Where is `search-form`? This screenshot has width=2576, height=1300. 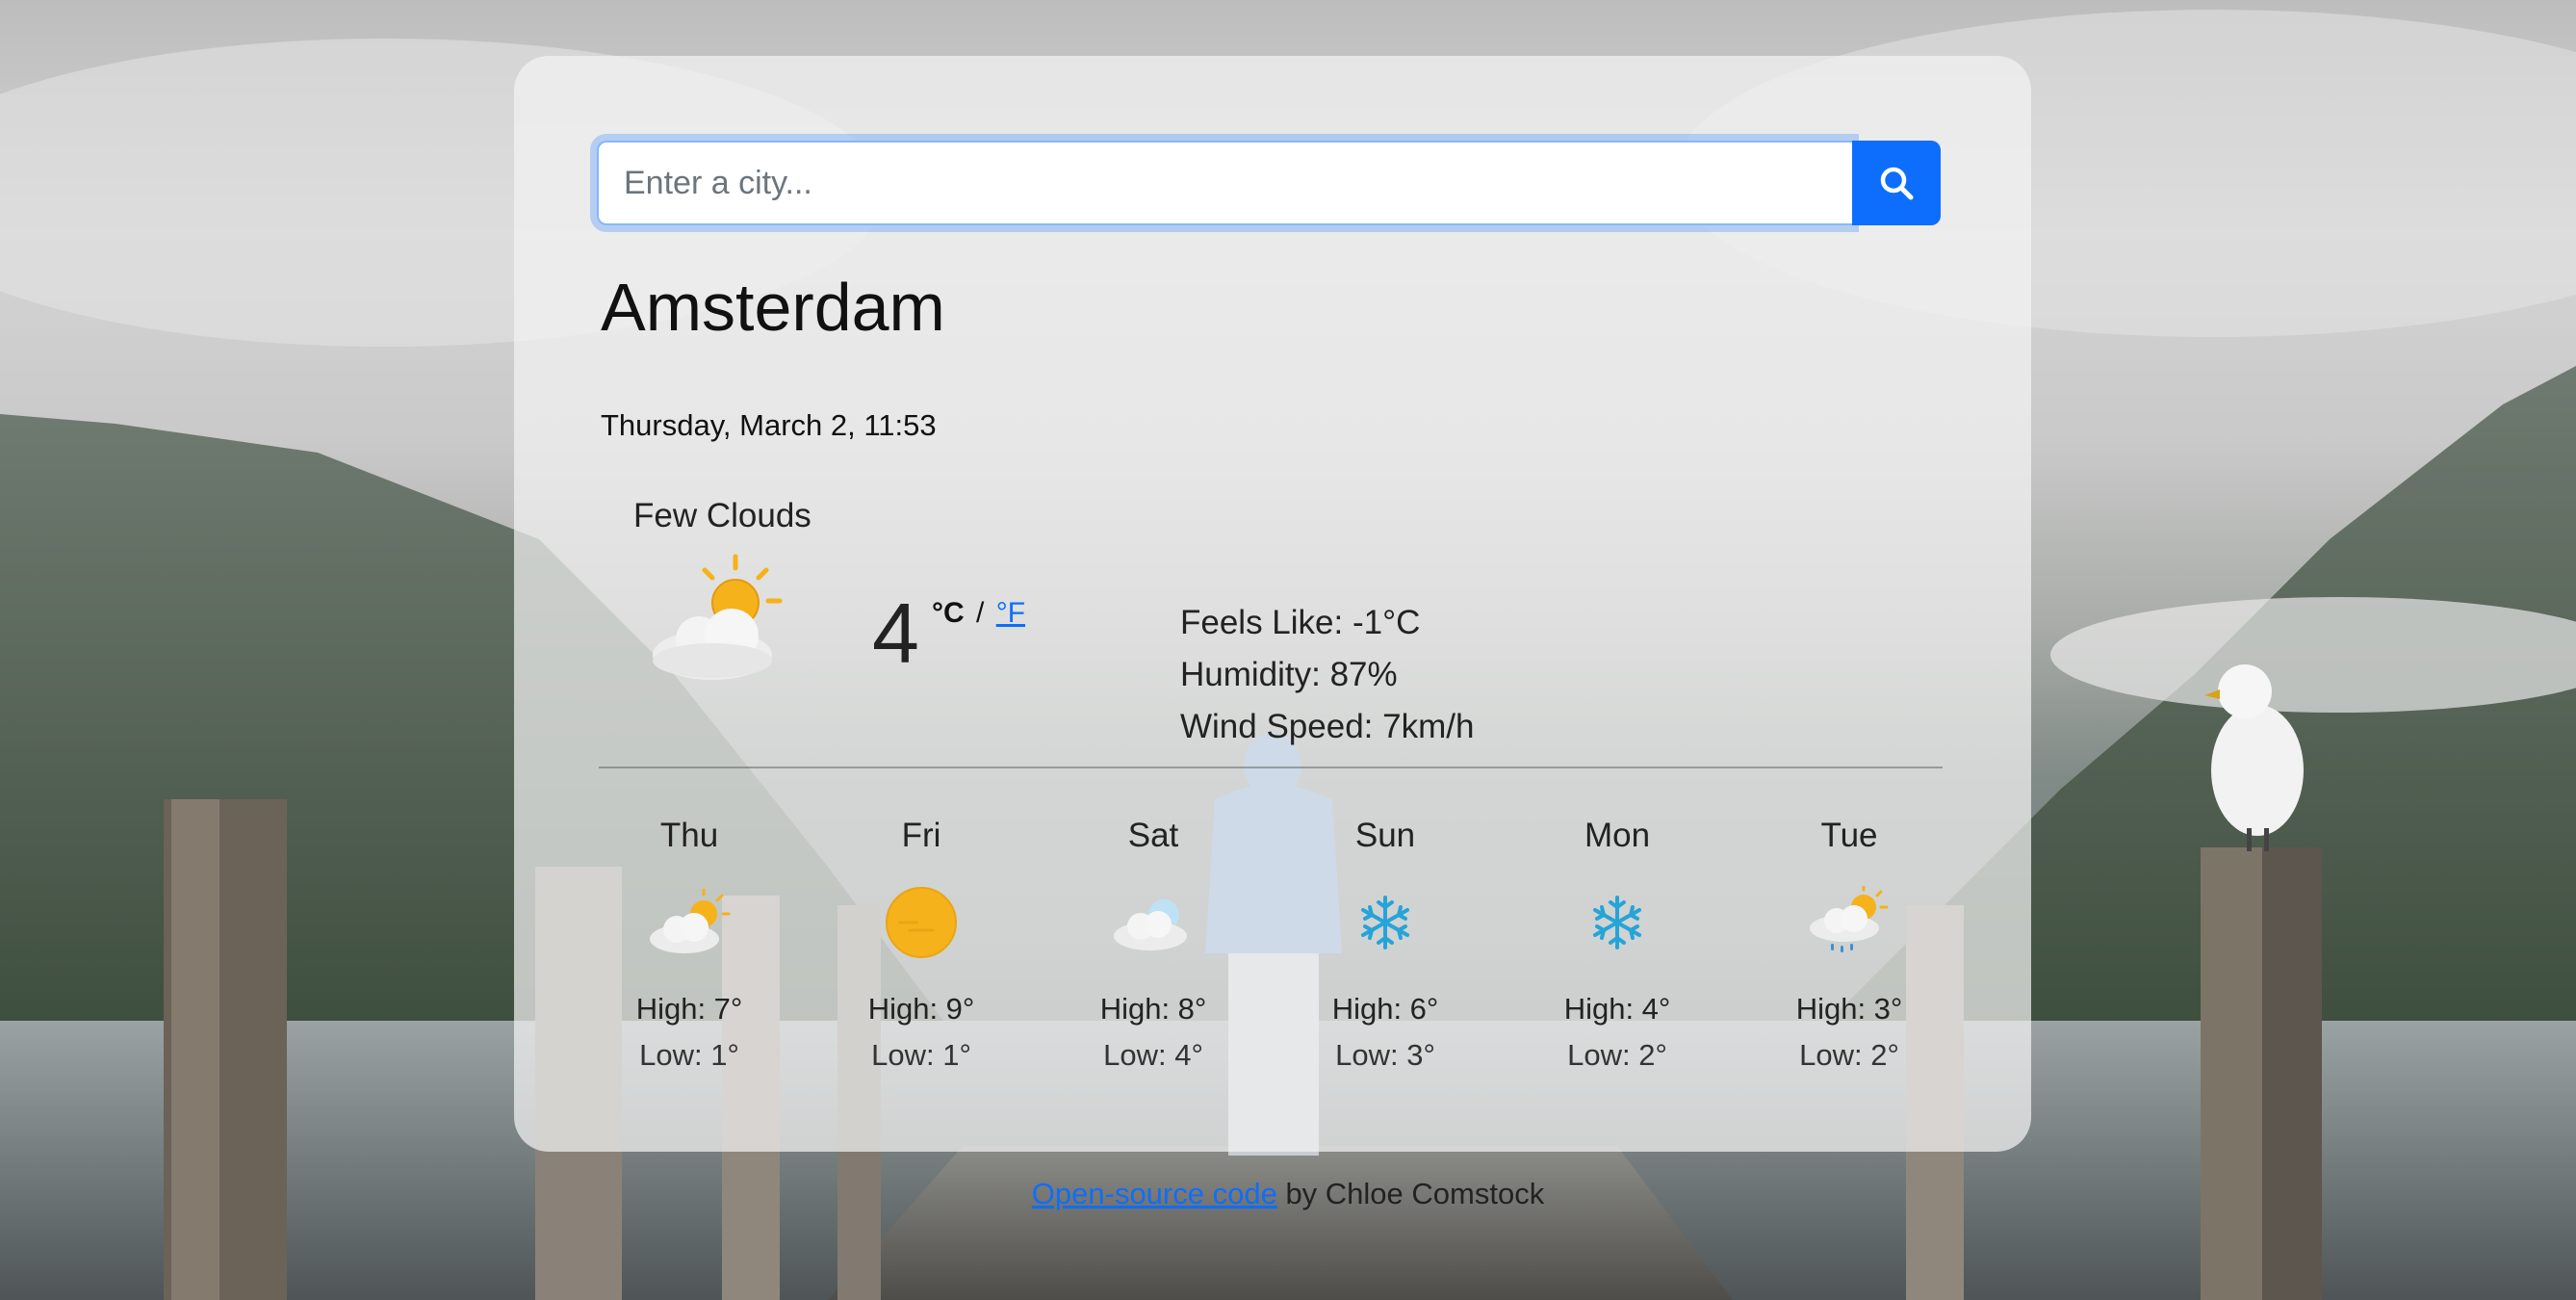 search-form is located at coordinates (1269, 183).